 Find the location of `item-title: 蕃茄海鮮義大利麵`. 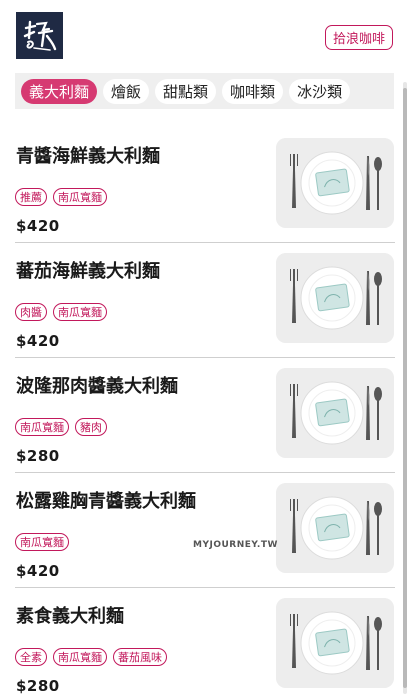

item-title: 蕃茄海鮮義大利麵 is located at coordinates (88, 271).